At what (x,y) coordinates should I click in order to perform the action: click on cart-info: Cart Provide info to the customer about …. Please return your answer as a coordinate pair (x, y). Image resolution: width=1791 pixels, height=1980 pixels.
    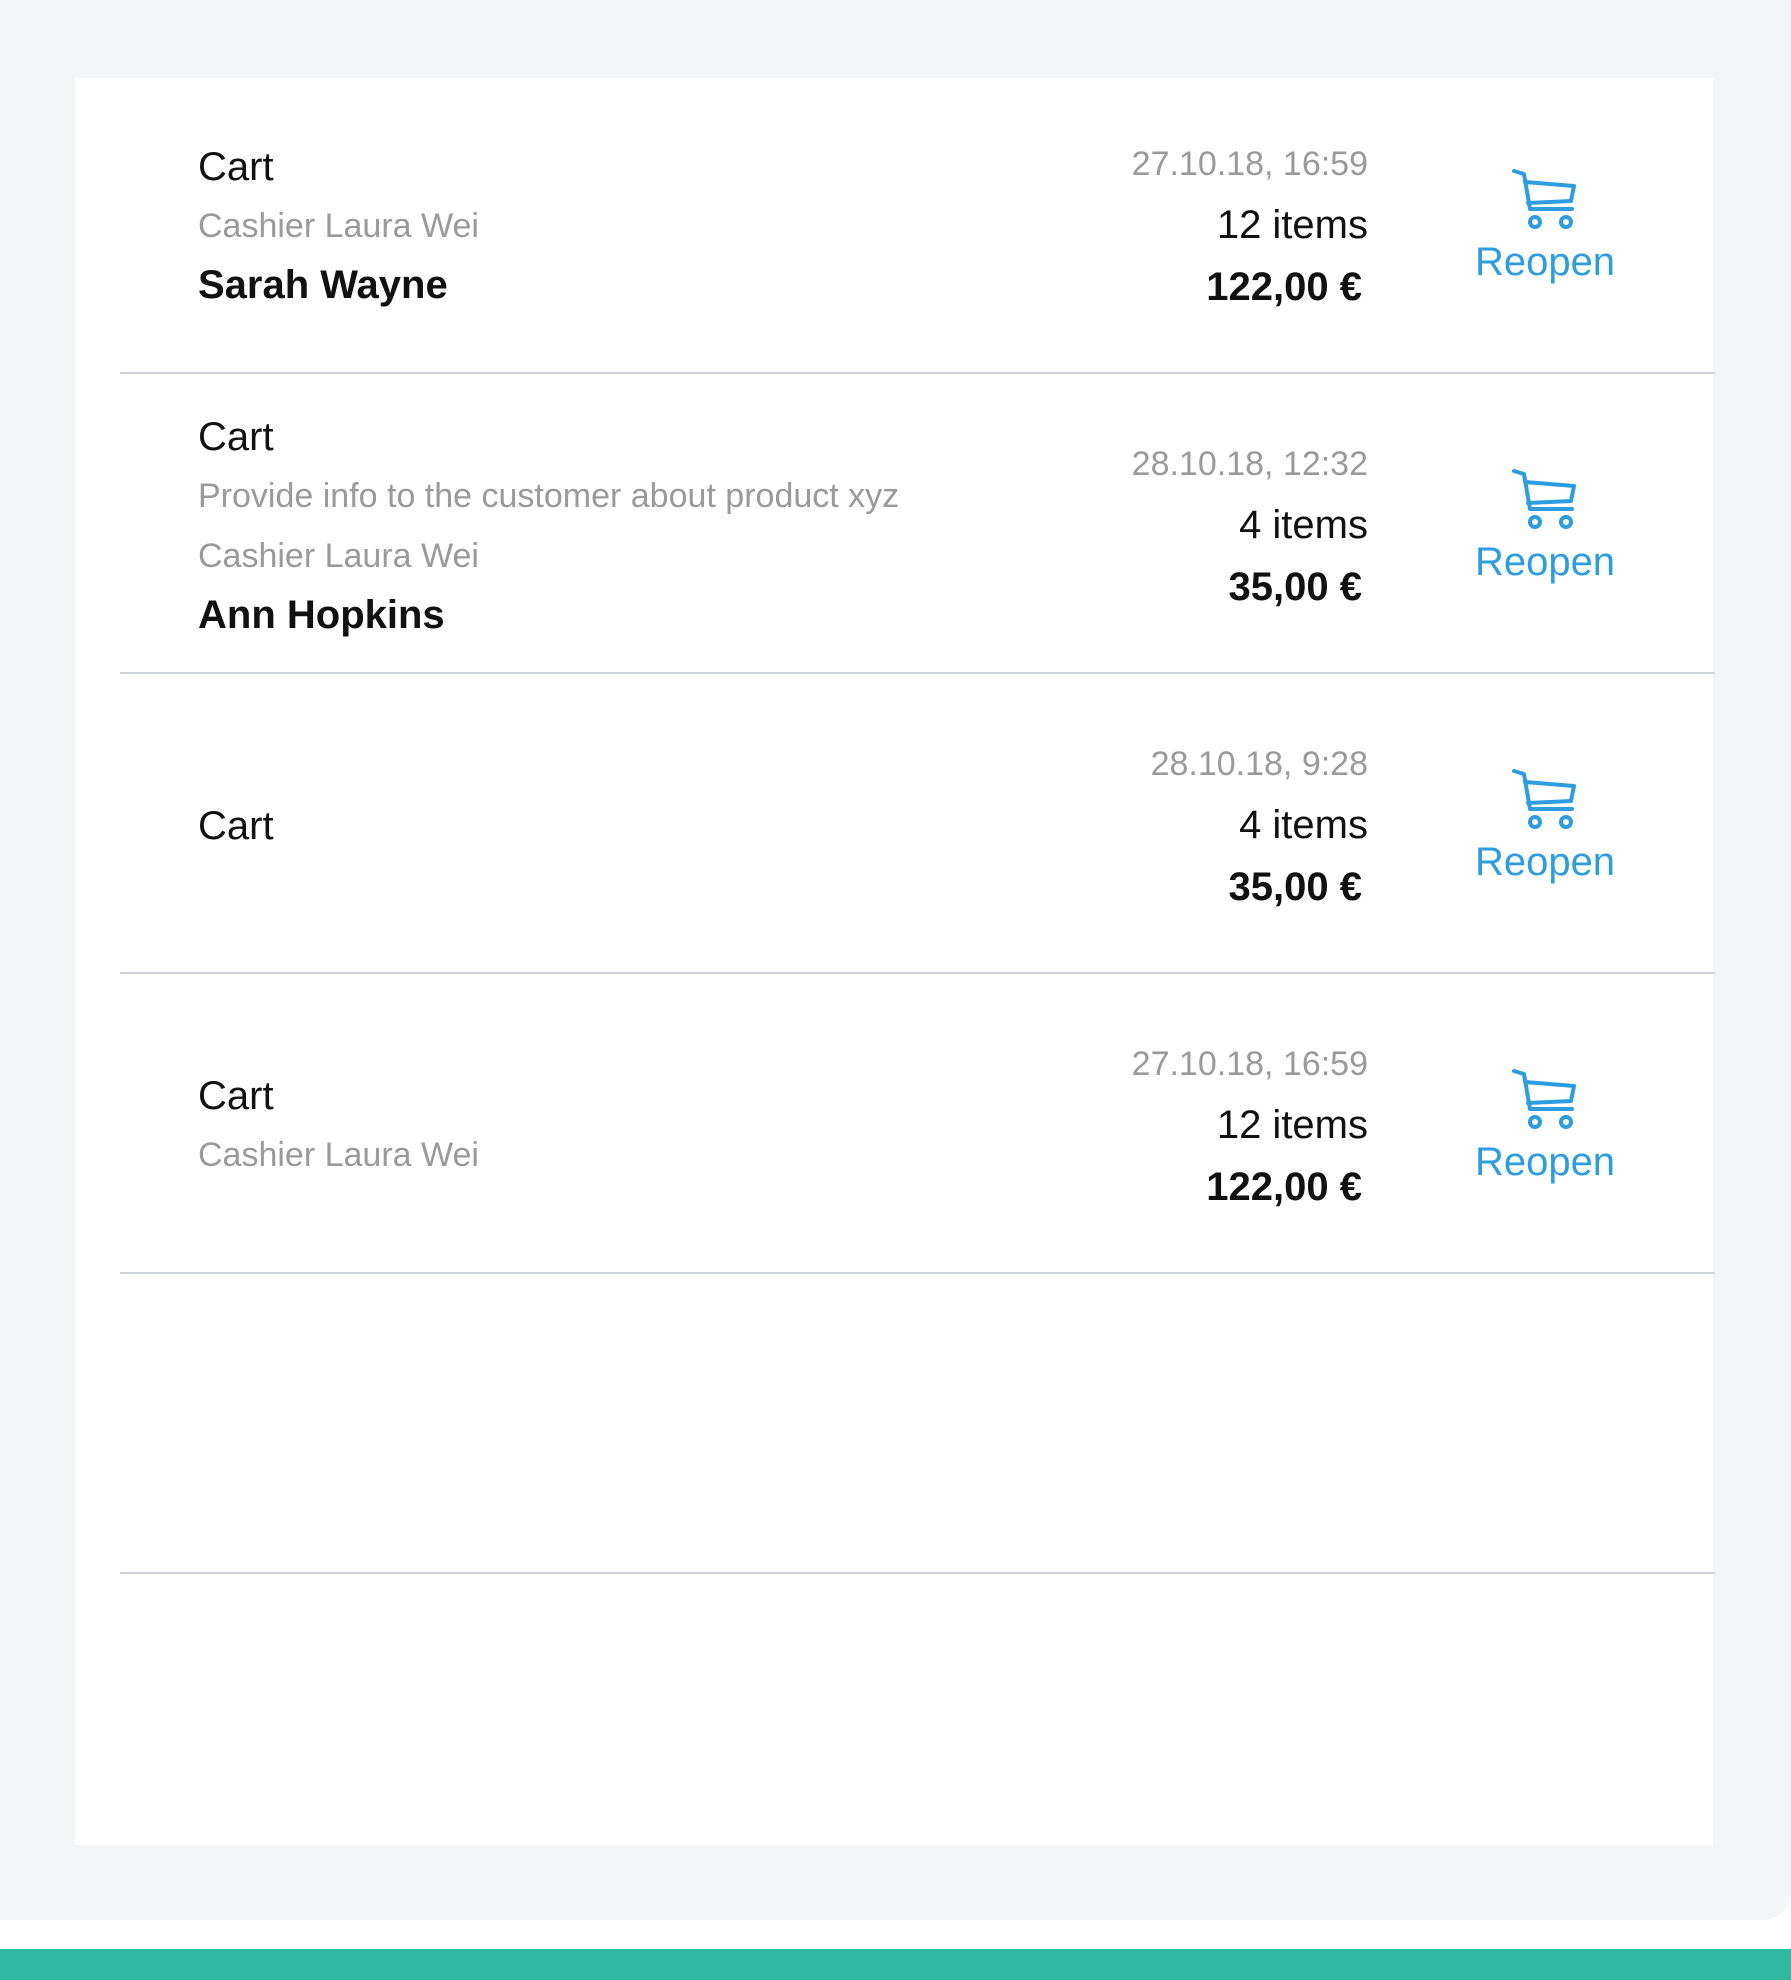
    Looking at the image, I should click on (648, 526).